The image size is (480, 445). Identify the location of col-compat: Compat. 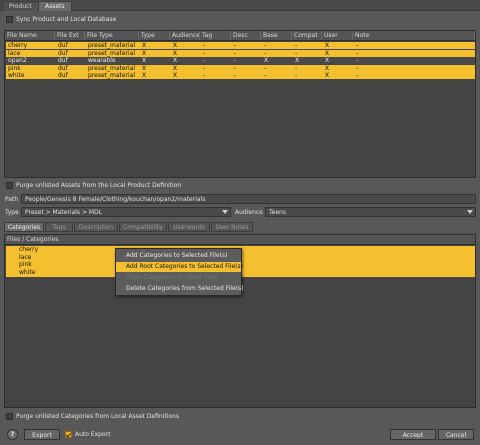
(307, 35).